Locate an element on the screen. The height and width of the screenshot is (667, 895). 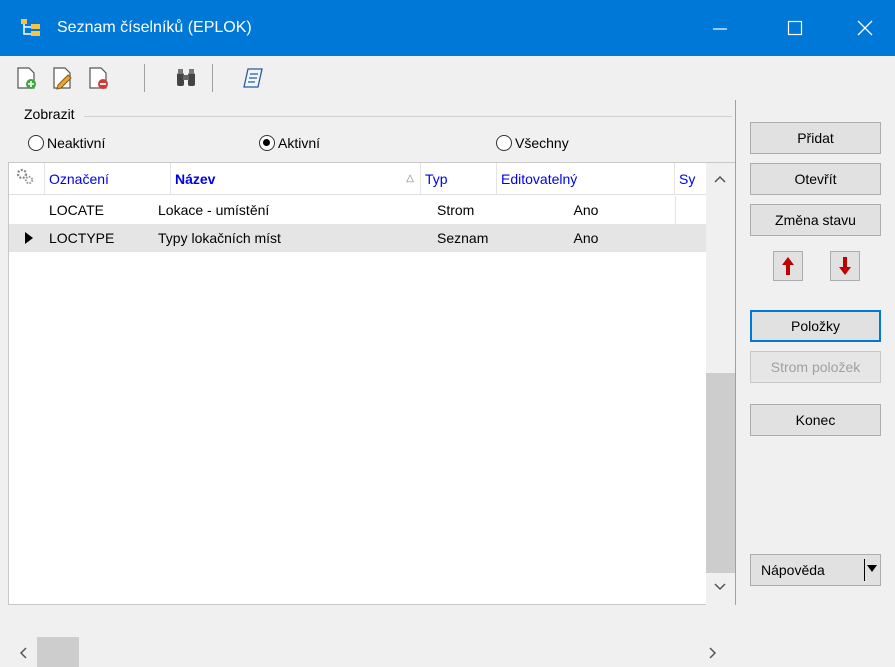
help-label: Nápověda is located at coordinates (793, 570).